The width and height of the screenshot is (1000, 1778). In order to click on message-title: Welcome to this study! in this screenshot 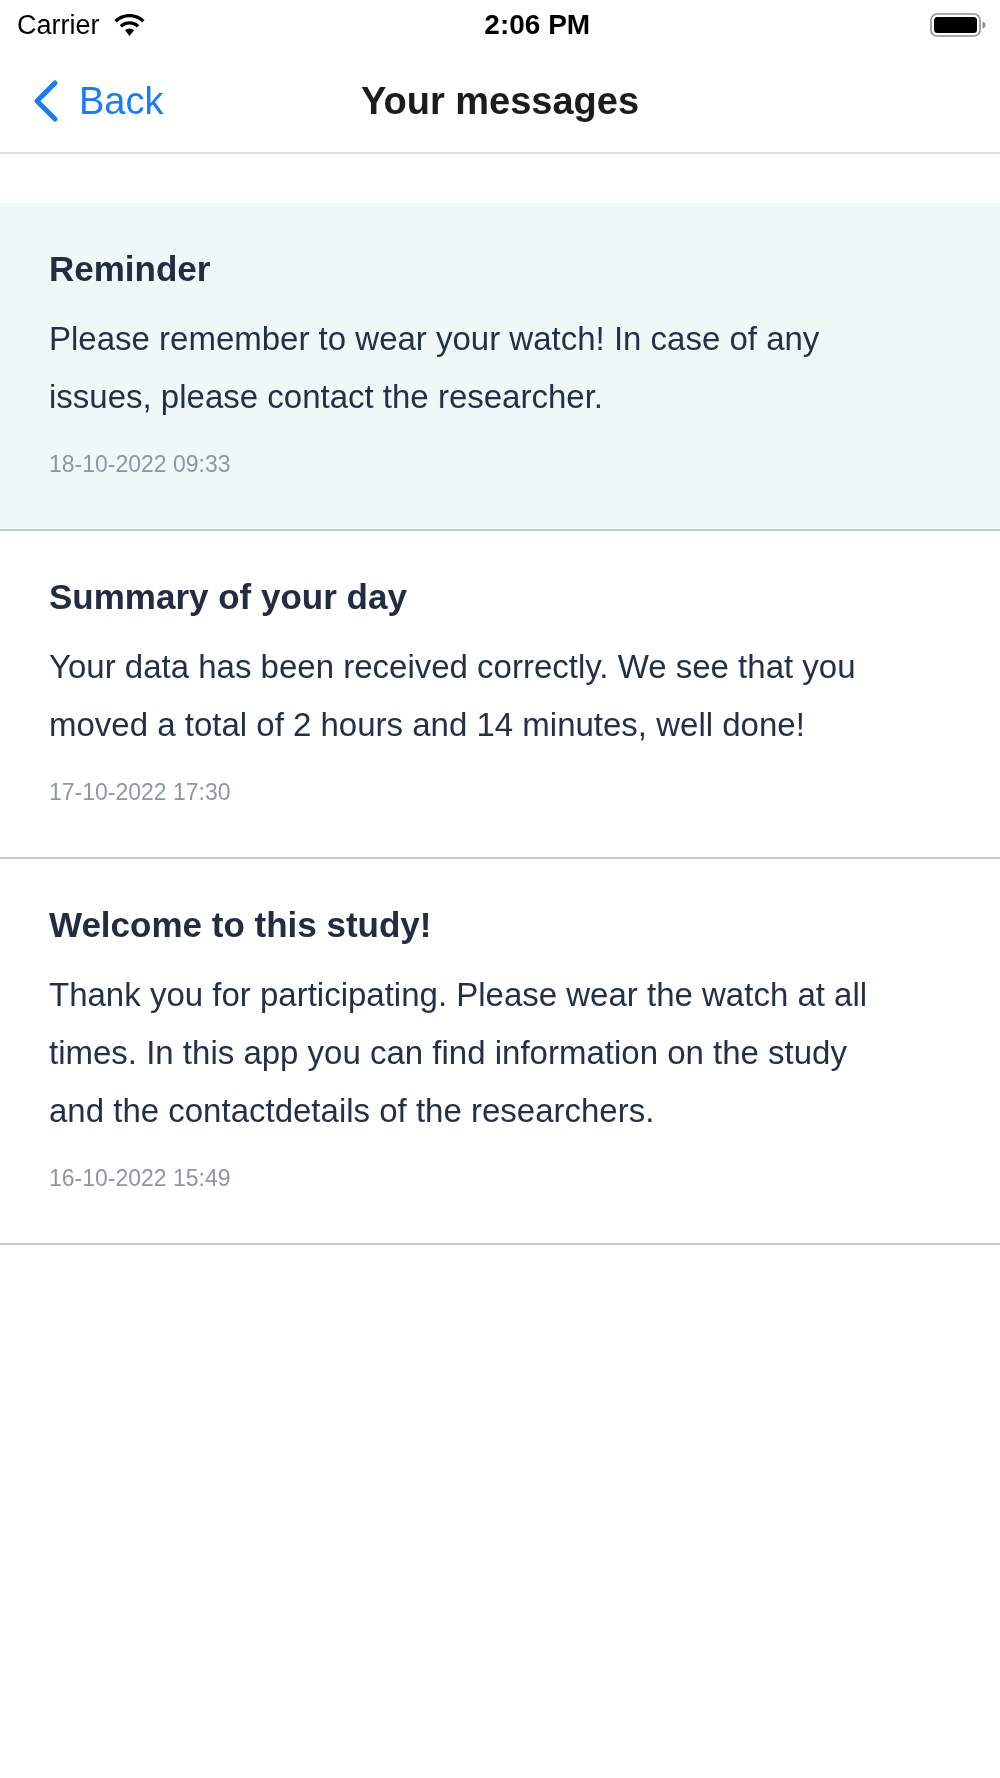, I will do `click(241, 925)`.